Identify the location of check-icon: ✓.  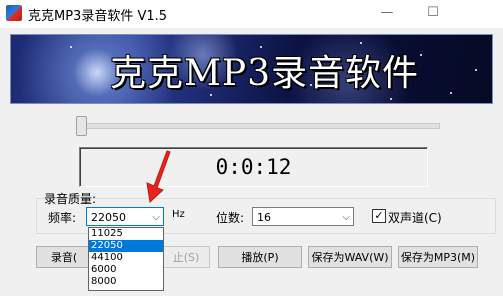
(379, 215).